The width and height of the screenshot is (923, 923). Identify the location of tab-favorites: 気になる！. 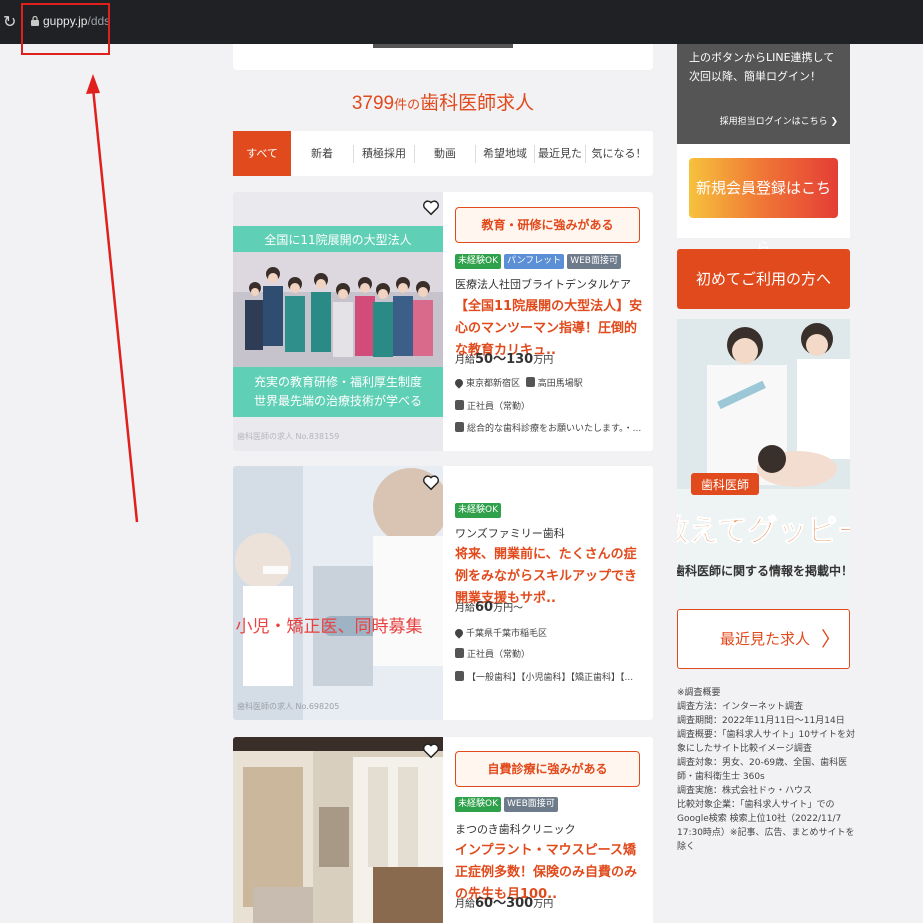
(619, 153).